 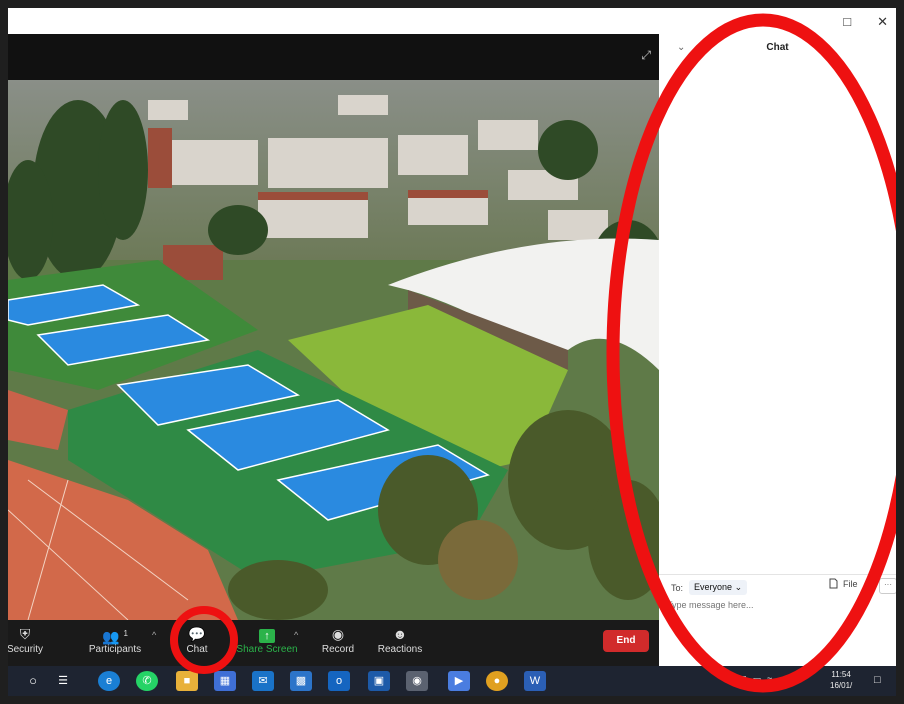 I want to click on shield-icon: ⛨, so click(x=25, y=634).